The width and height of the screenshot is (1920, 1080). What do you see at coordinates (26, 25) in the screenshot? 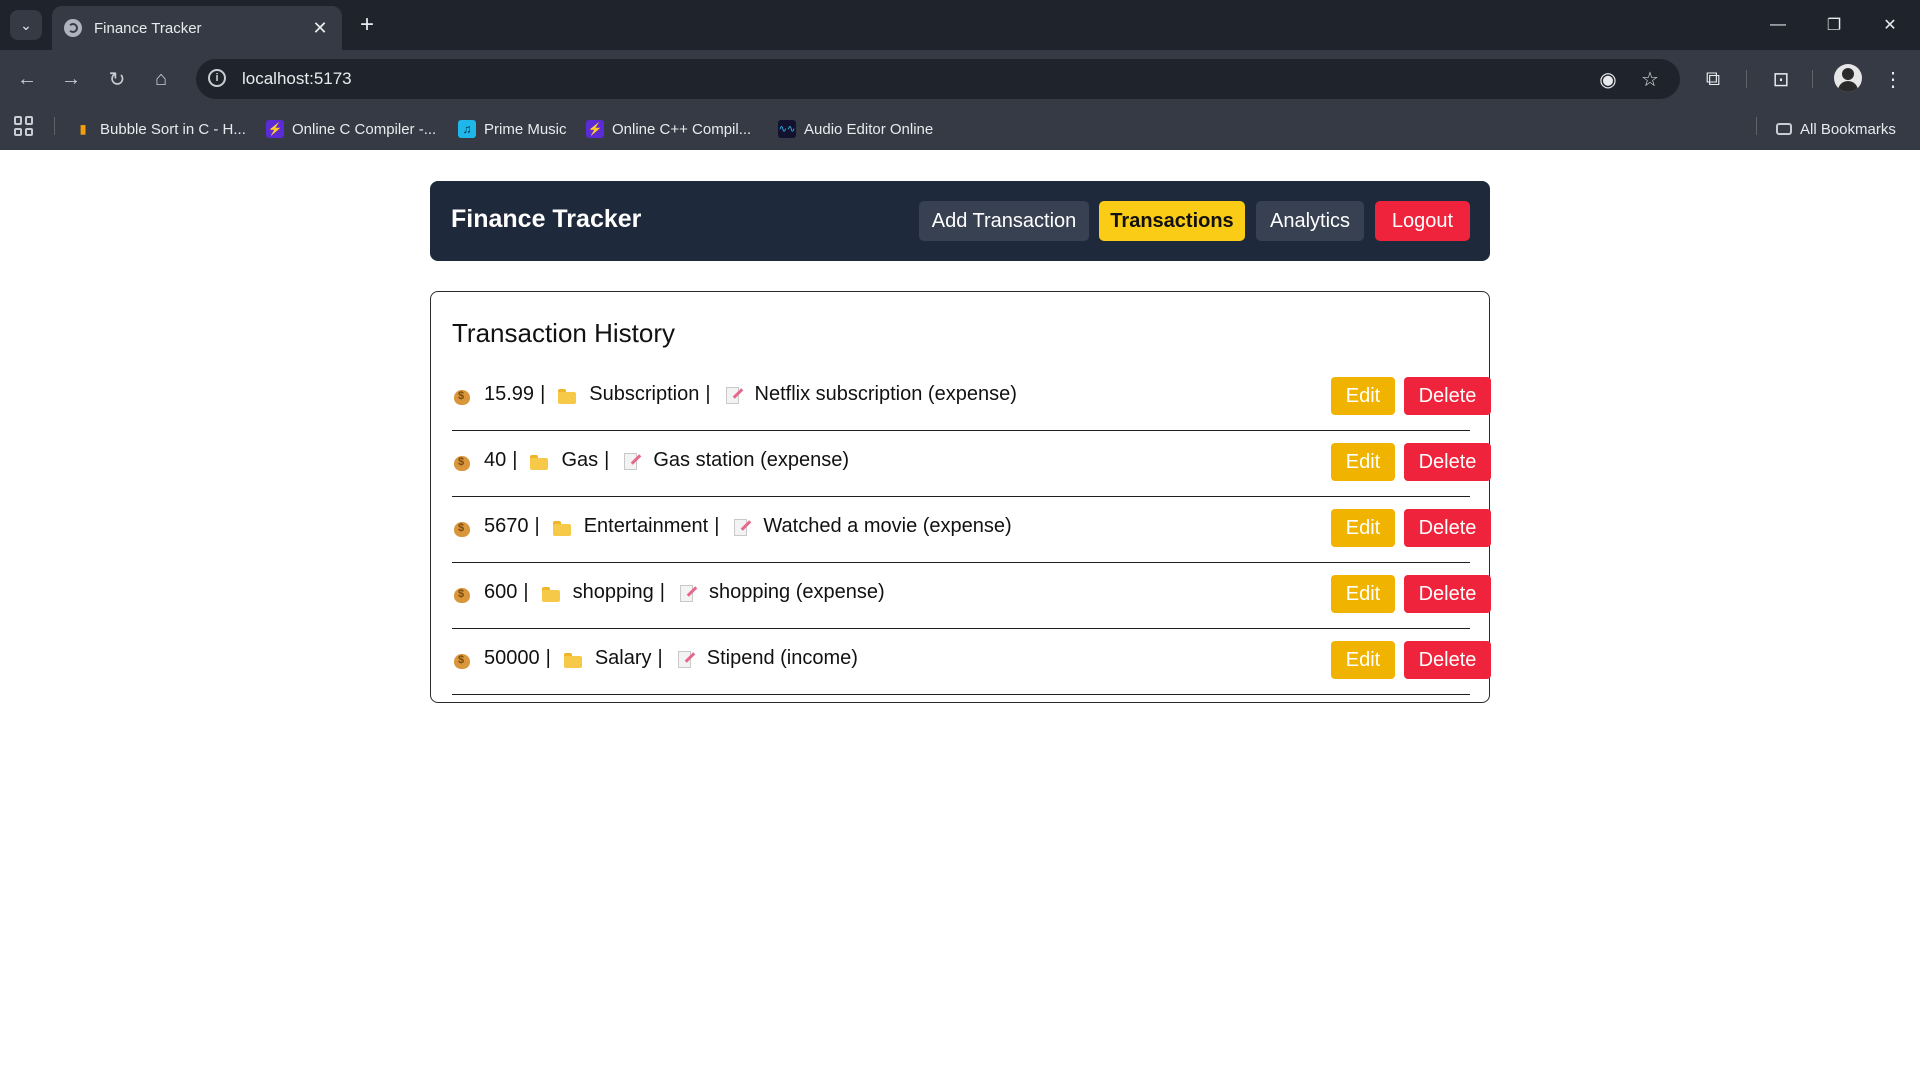
I see `tab-search-chevron-icon: ⌄` at bounding box center [26, 25].